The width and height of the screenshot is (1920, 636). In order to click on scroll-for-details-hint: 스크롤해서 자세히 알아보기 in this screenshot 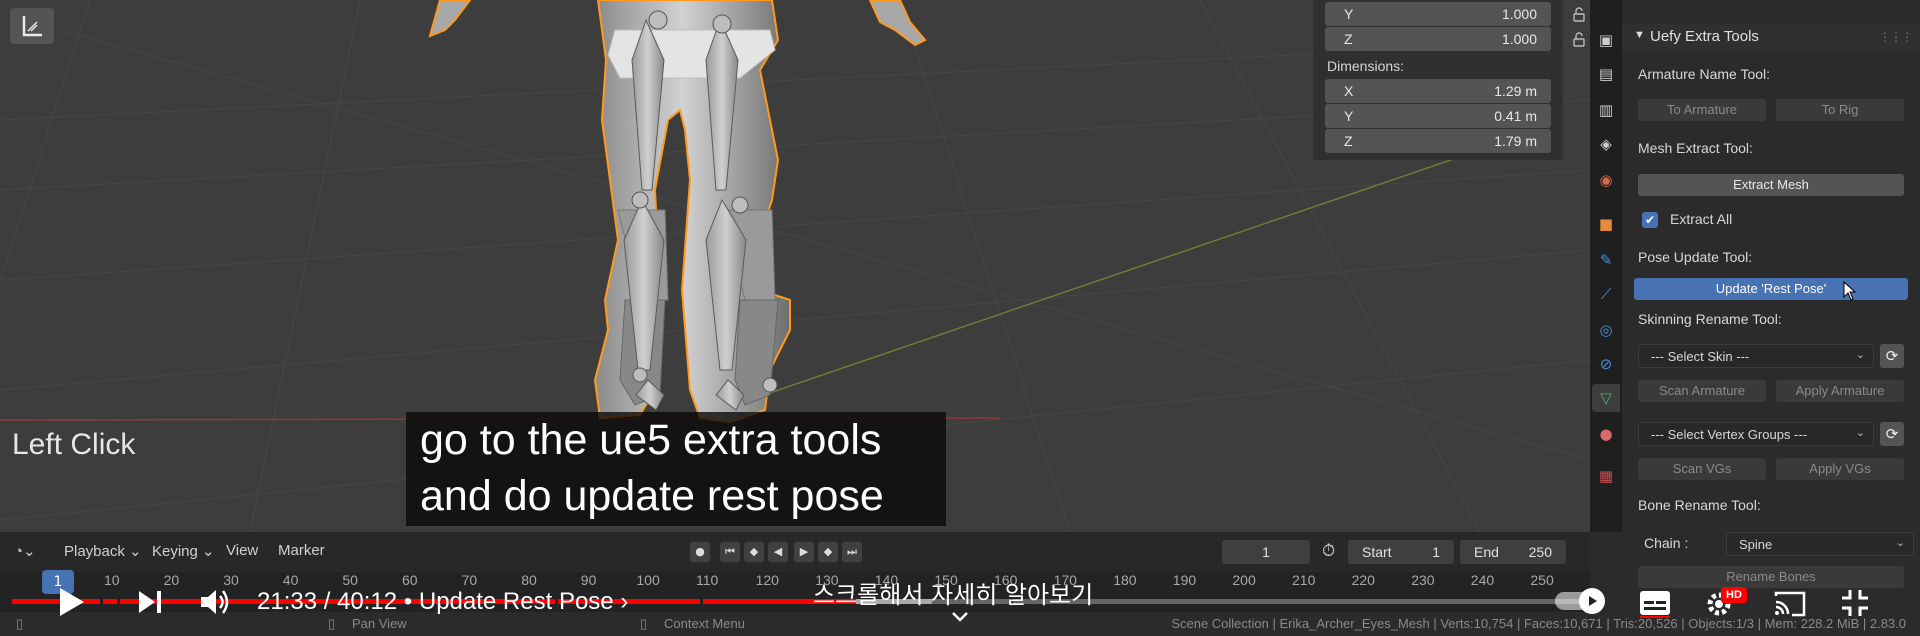, I will do `click(953, 592)`.